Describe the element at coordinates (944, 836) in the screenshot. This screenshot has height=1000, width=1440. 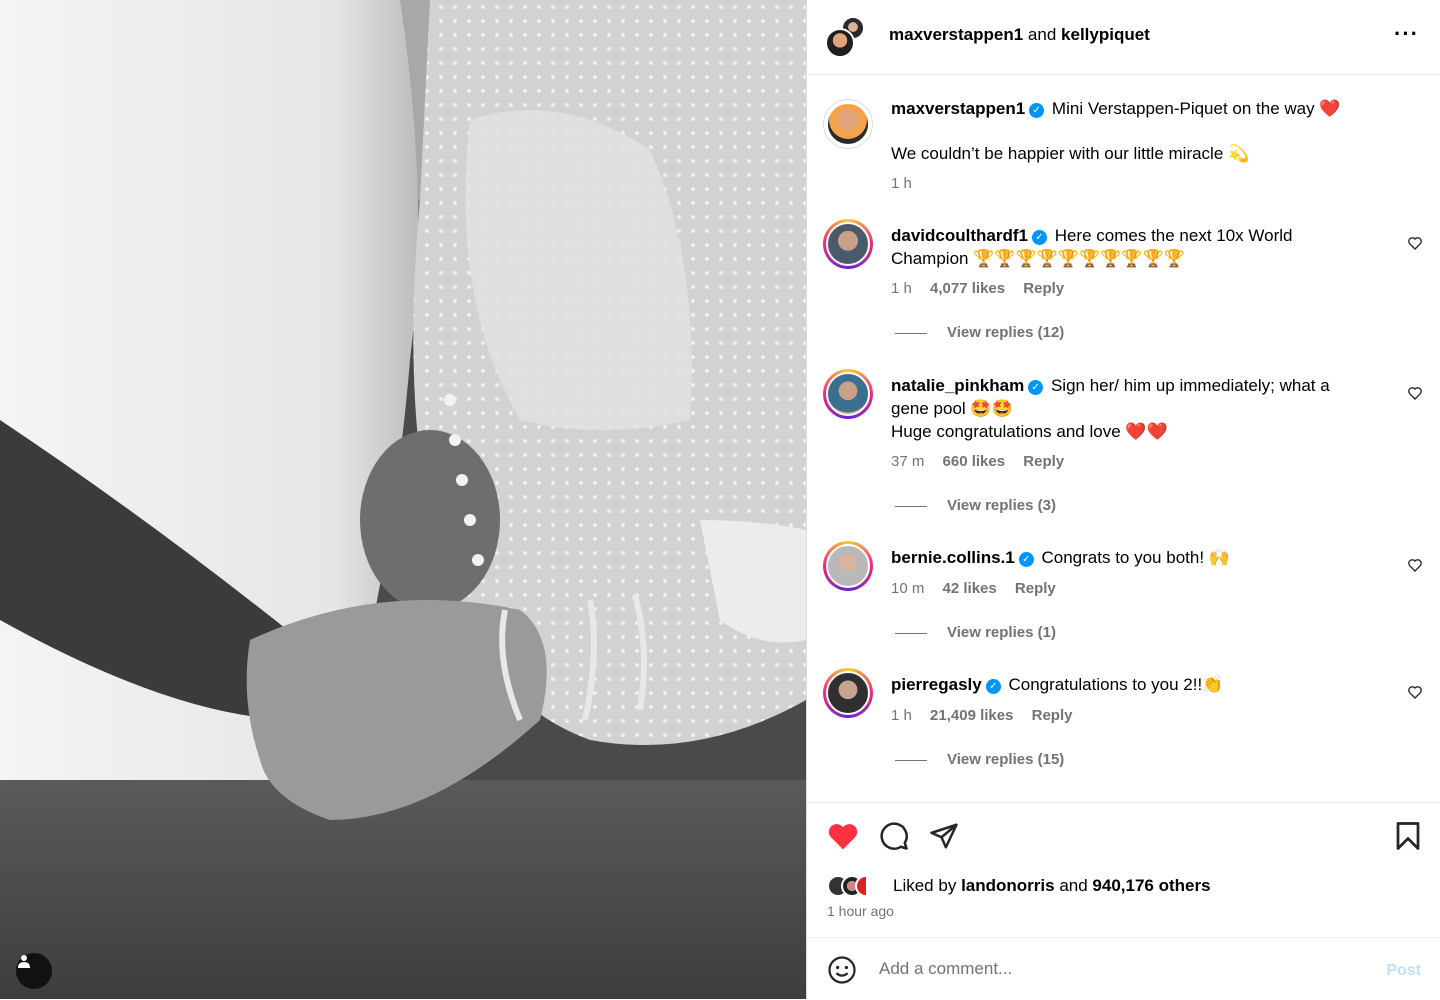
I see `share-icon` at that location.